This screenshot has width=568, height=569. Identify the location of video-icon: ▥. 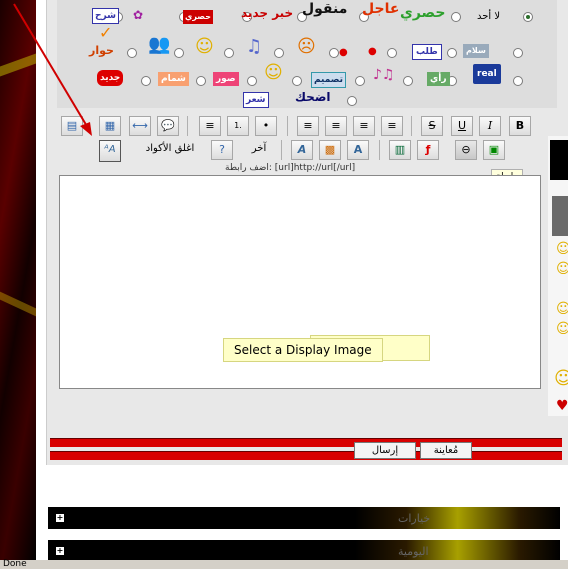
(400, 150).